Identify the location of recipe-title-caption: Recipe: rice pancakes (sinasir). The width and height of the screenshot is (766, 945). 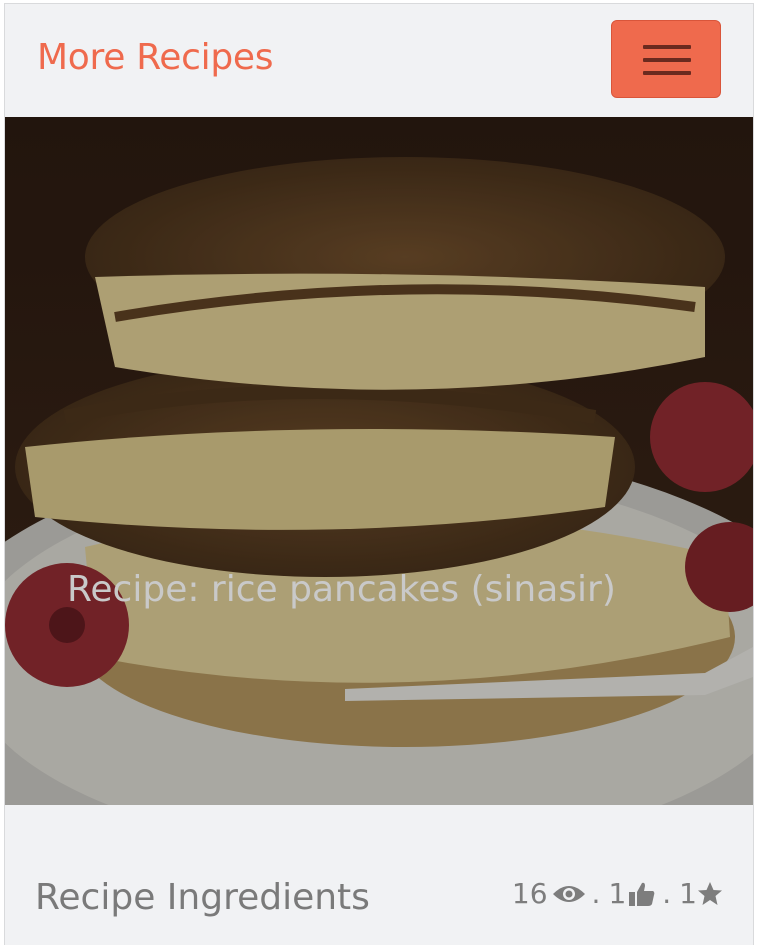
(341, 589).